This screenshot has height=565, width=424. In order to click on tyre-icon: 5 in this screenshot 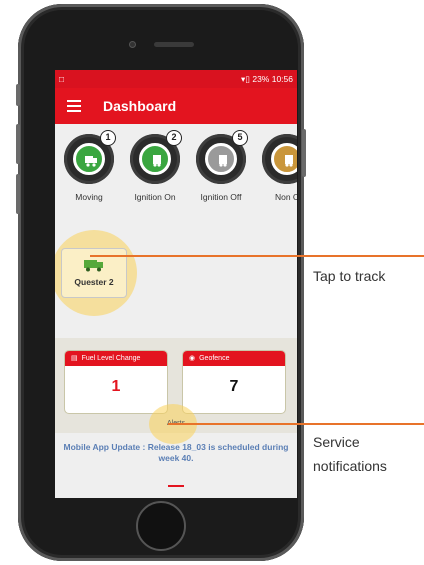, I will do `click(222, 157)`.